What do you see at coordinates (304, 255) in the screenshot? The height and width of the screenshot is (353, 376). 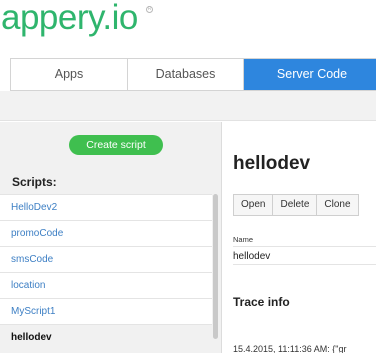 I see `name-value: hellodev` at bounding box center [304, 255].